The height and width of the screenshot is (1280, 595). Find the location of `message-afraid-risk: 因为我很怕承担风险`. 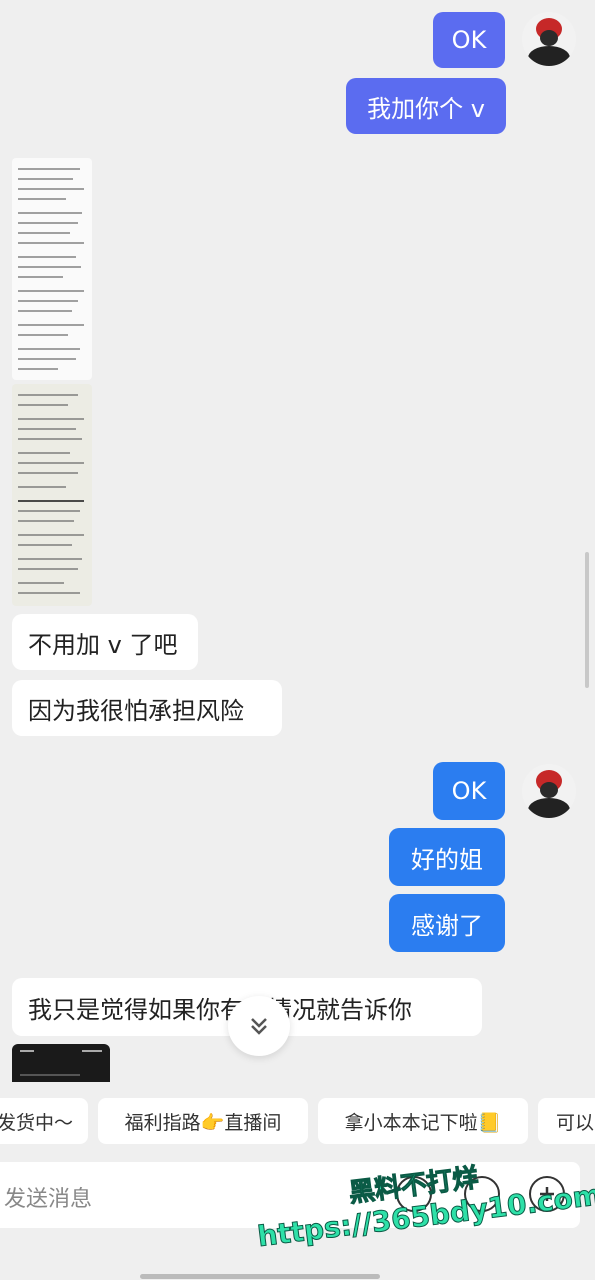

message-afraid-risk: 因为我很怕承担风险 is located at coordinates (147, 708).